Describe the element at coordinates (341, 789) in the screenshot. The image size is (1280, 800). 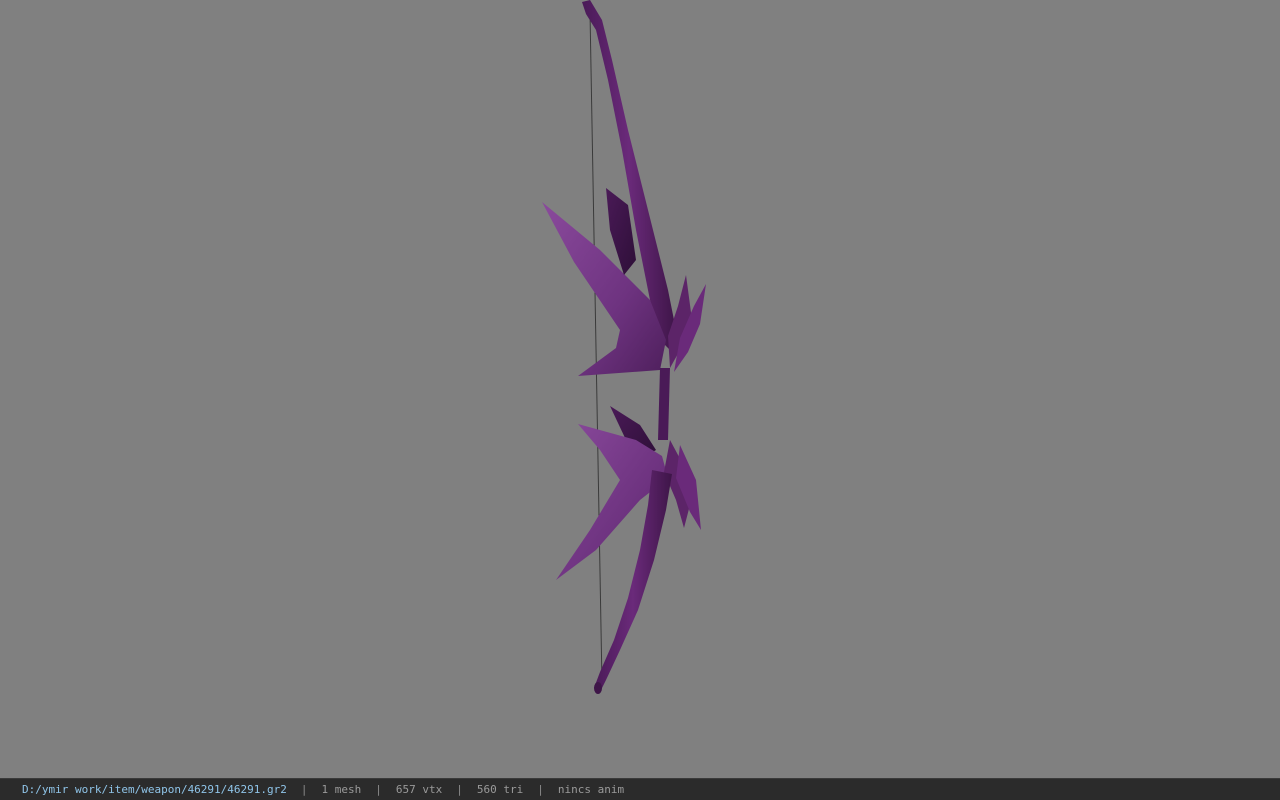
I see `mesh-count-label: 1 mesh` at that location.